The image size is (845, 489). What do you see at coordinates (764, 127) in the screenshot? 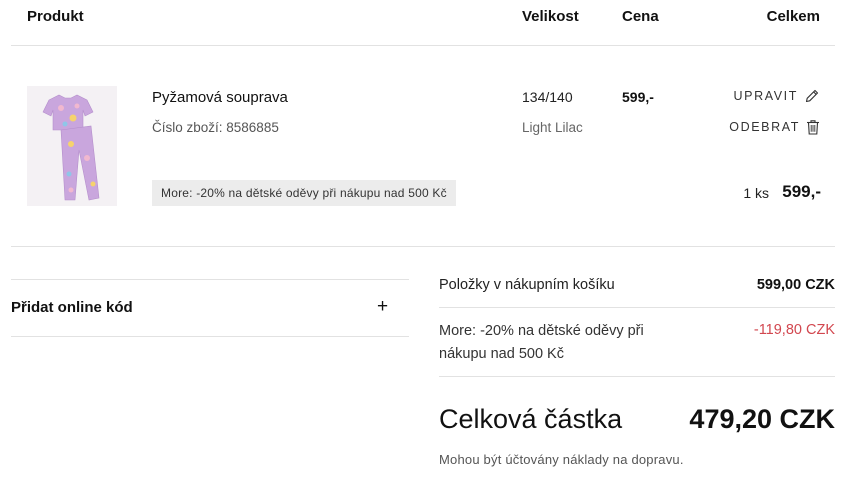
I see `remove-label: ODEBRAT` at bounding box center [764, 127].